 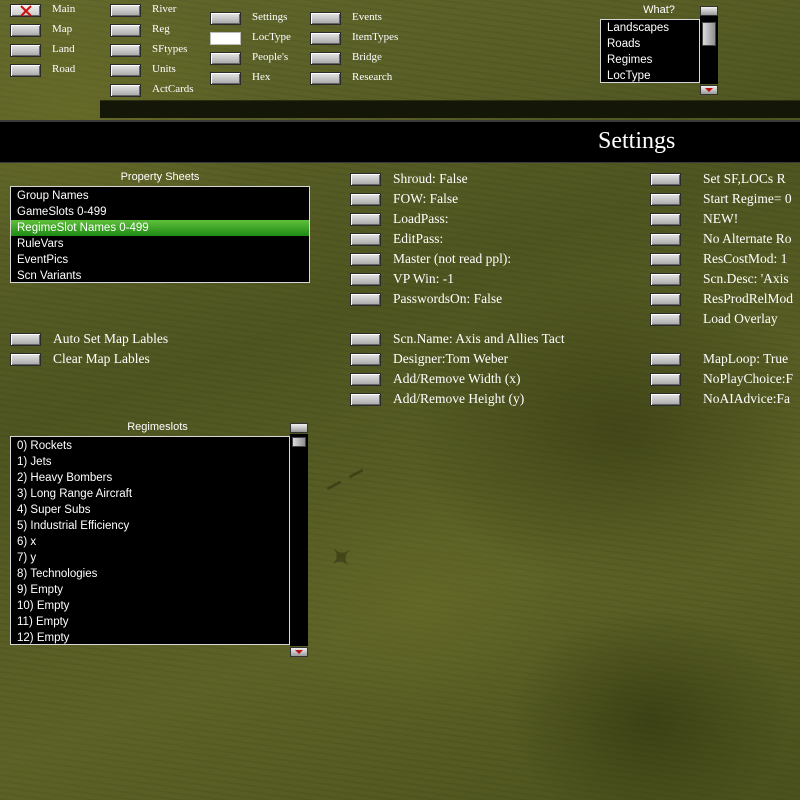 I want to click on nav-road-button, so click(x=25, y=70).